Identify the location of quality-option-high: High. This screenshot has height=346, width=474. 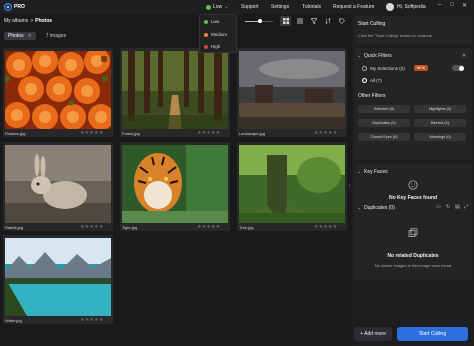
(212, 46).